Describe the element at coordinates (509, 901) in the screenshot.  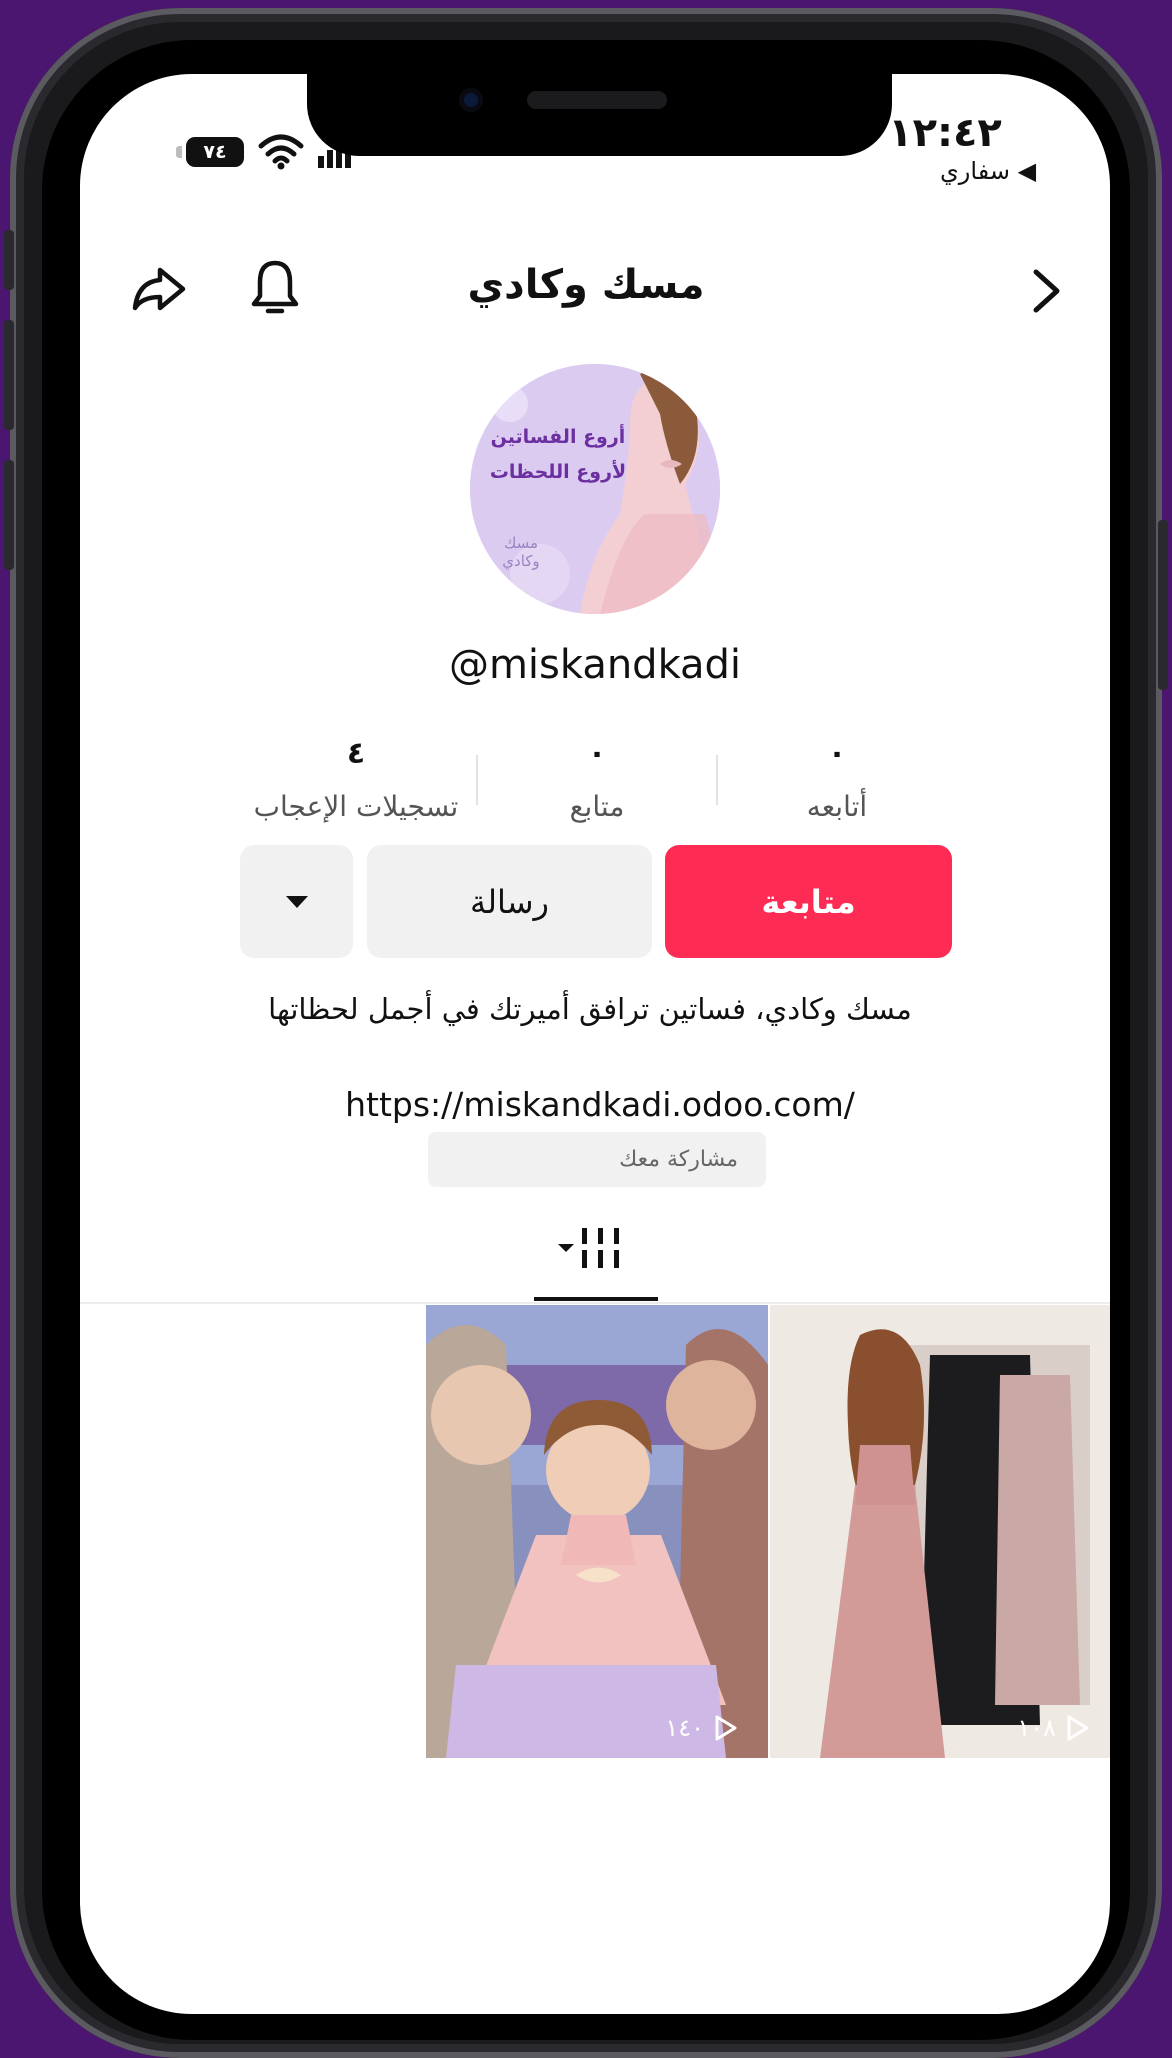
I see `message-button: رسالة` at that location.